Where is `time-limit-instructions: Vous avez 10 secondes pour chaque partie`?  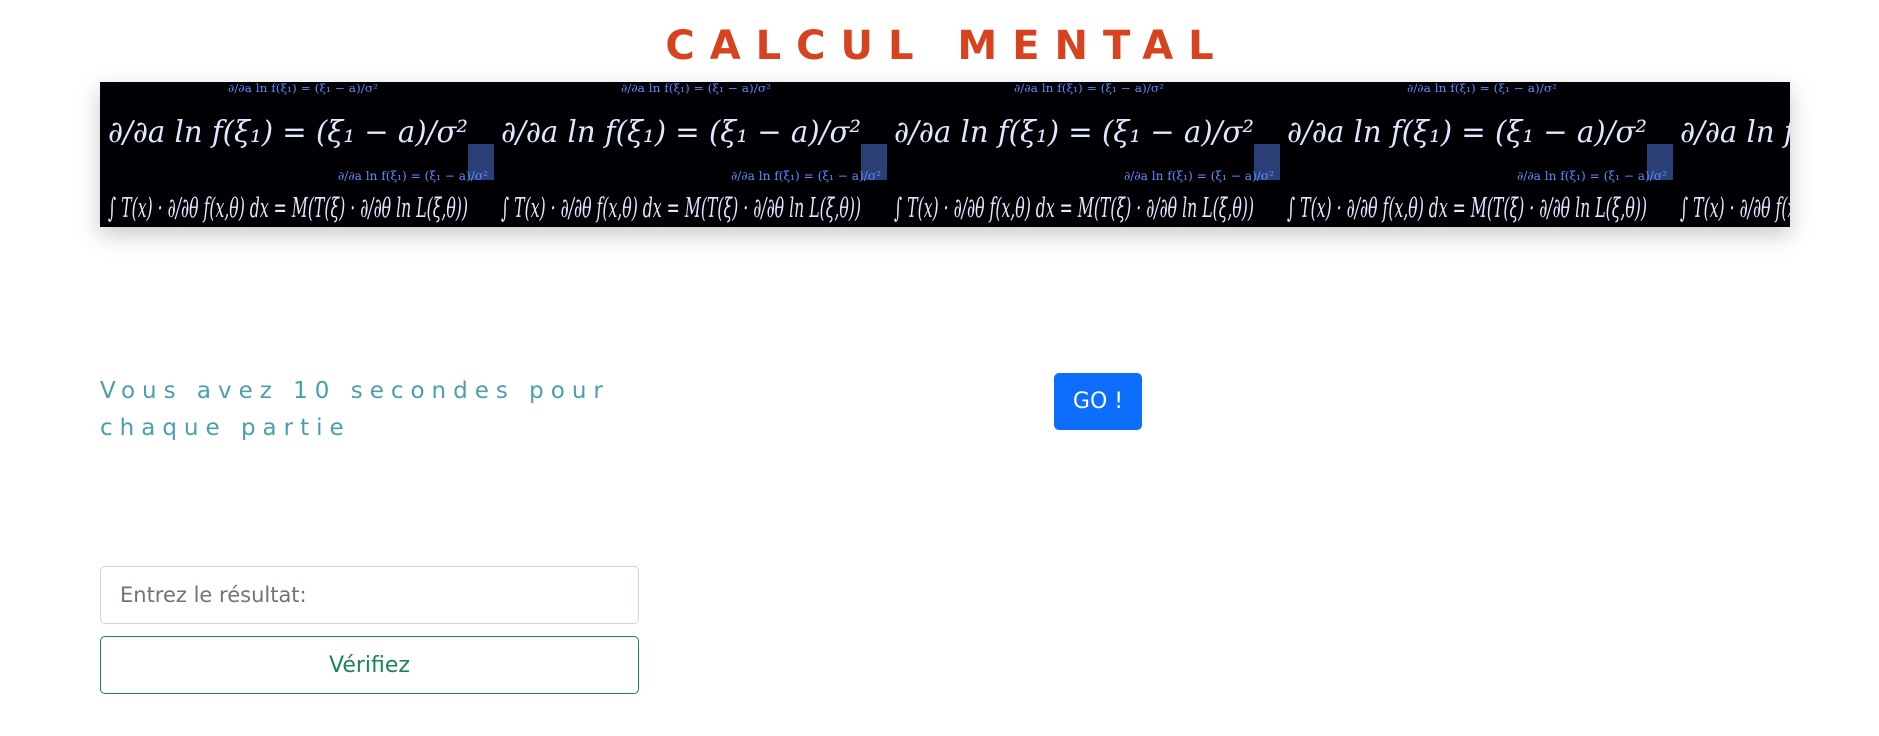
time-limit-instructions: Vous avez 10 secondes pour chaque partie is located at coordinates (355, 409).